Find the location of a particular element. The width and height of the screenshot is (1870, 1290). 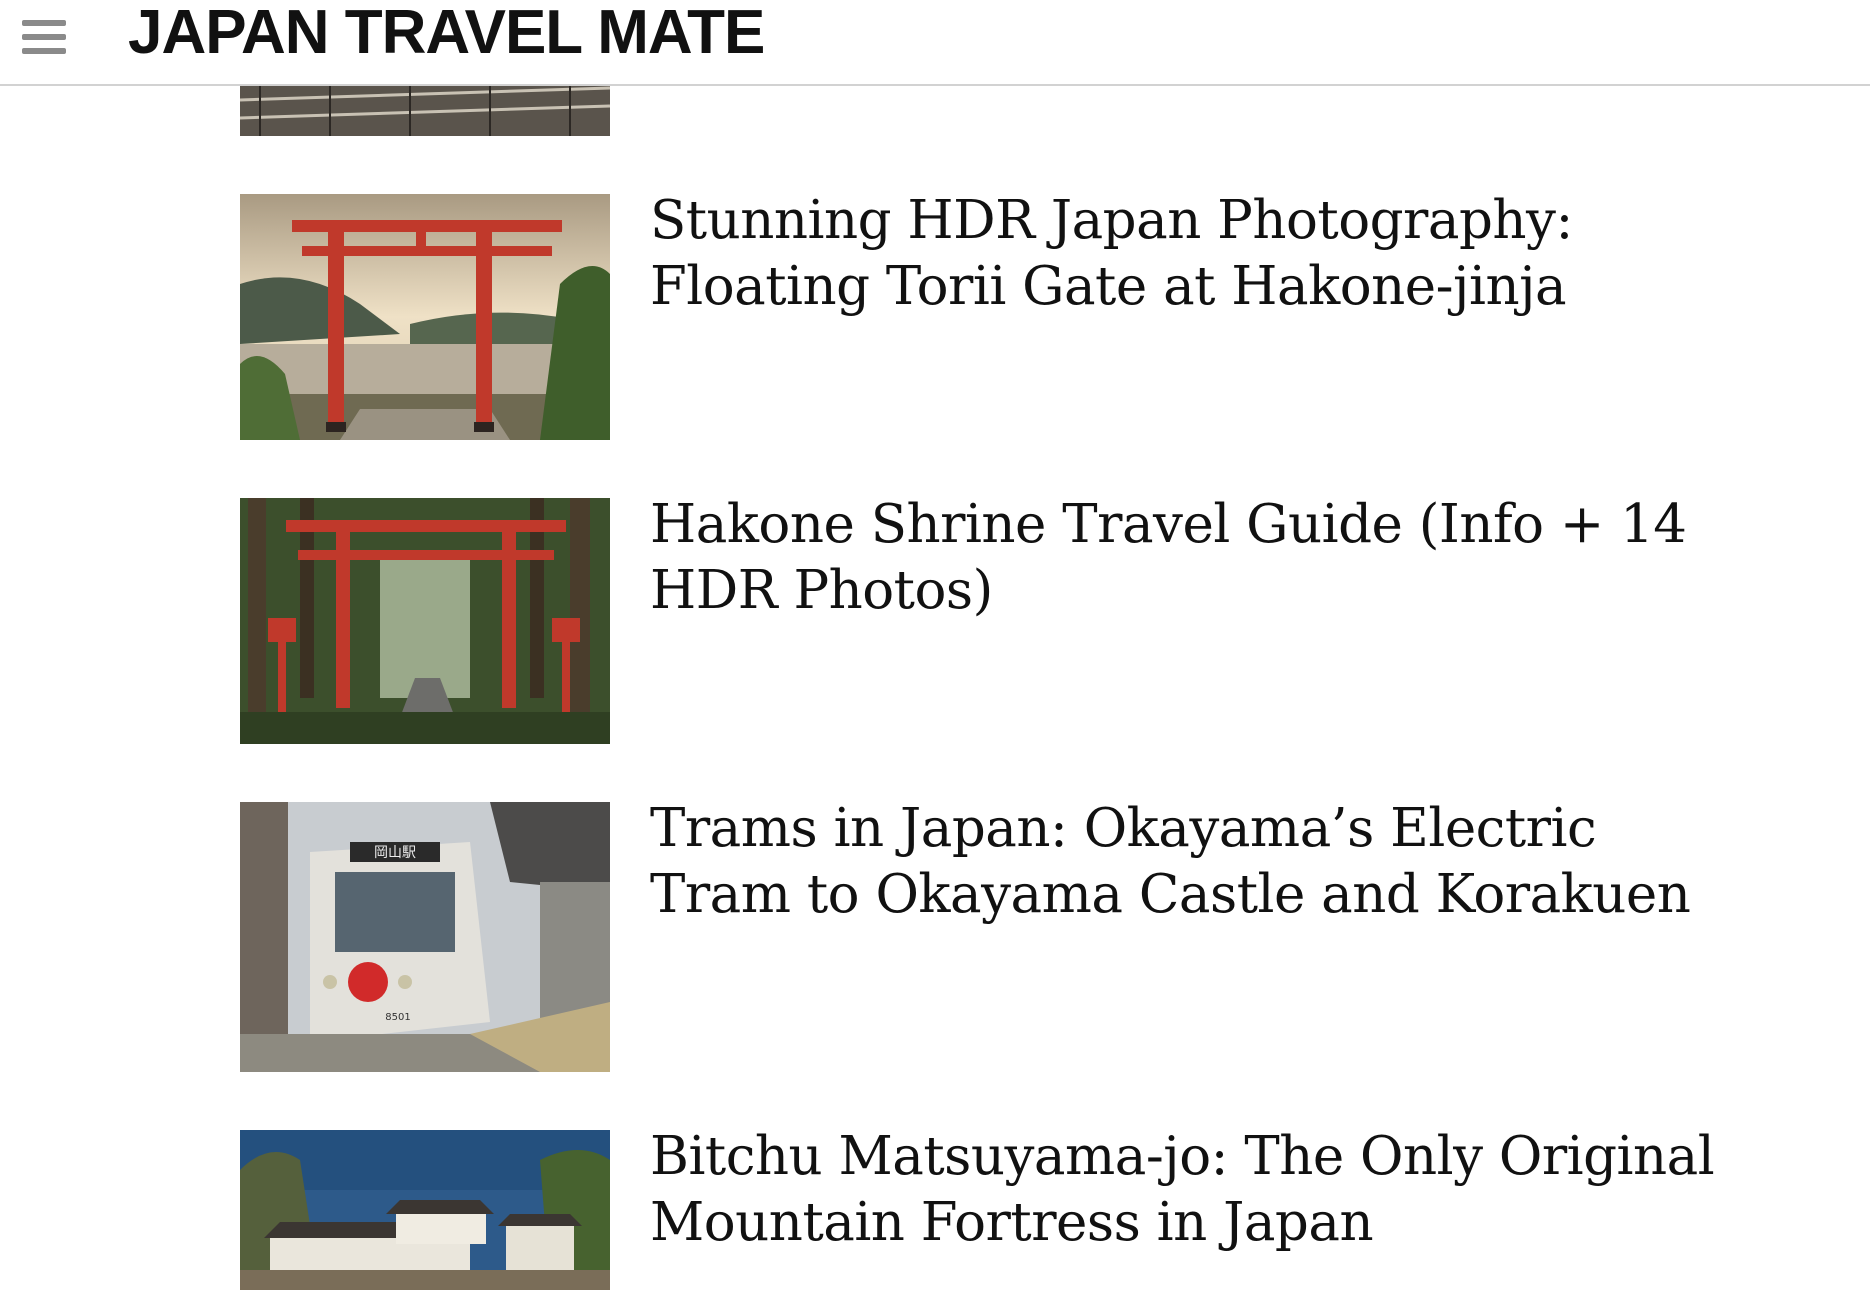

tram-photo: 岡山駅 8501 is located at coordinates (425, 937).